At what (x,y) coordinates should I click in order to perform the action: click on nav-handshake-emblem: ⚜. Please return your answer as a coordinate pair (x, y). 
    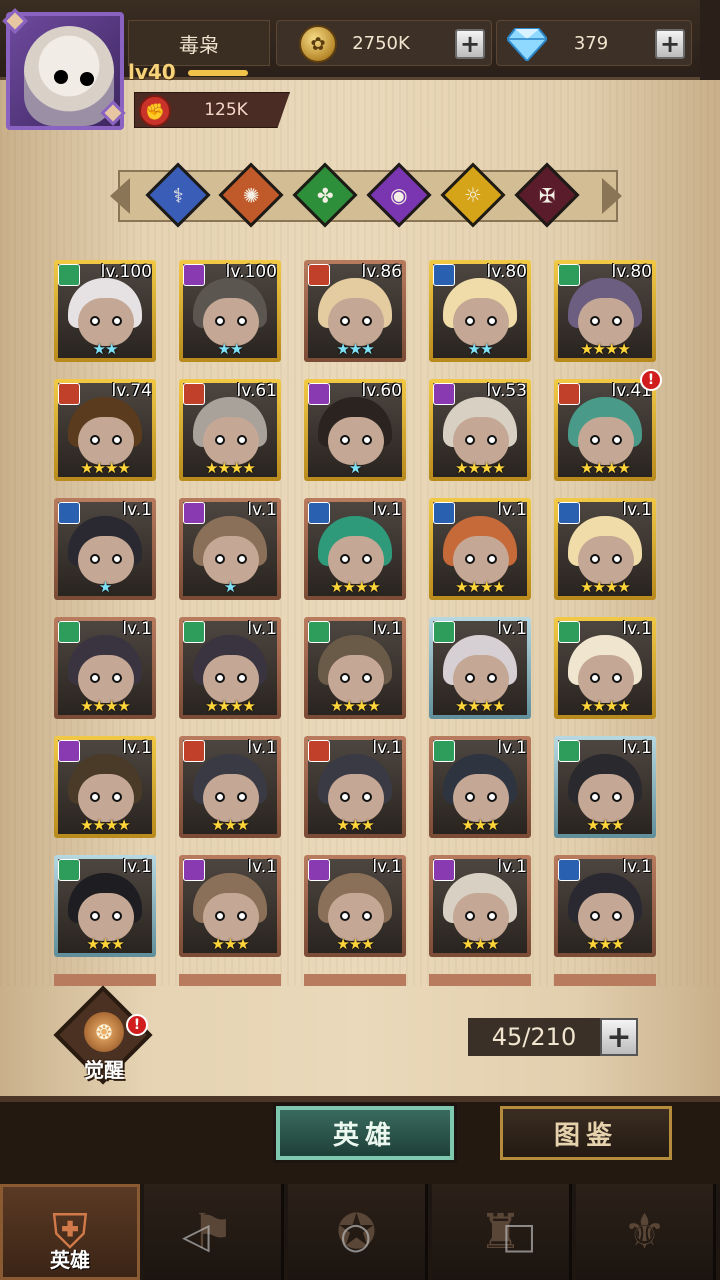
    Looking at the image, I should click on (646, 1232).